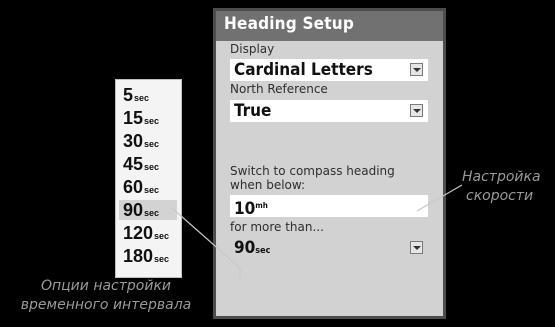 Image resolution: width=555 pixels, height=327 pixels. I want to click on time-option-value: 60, so click(133, 187).